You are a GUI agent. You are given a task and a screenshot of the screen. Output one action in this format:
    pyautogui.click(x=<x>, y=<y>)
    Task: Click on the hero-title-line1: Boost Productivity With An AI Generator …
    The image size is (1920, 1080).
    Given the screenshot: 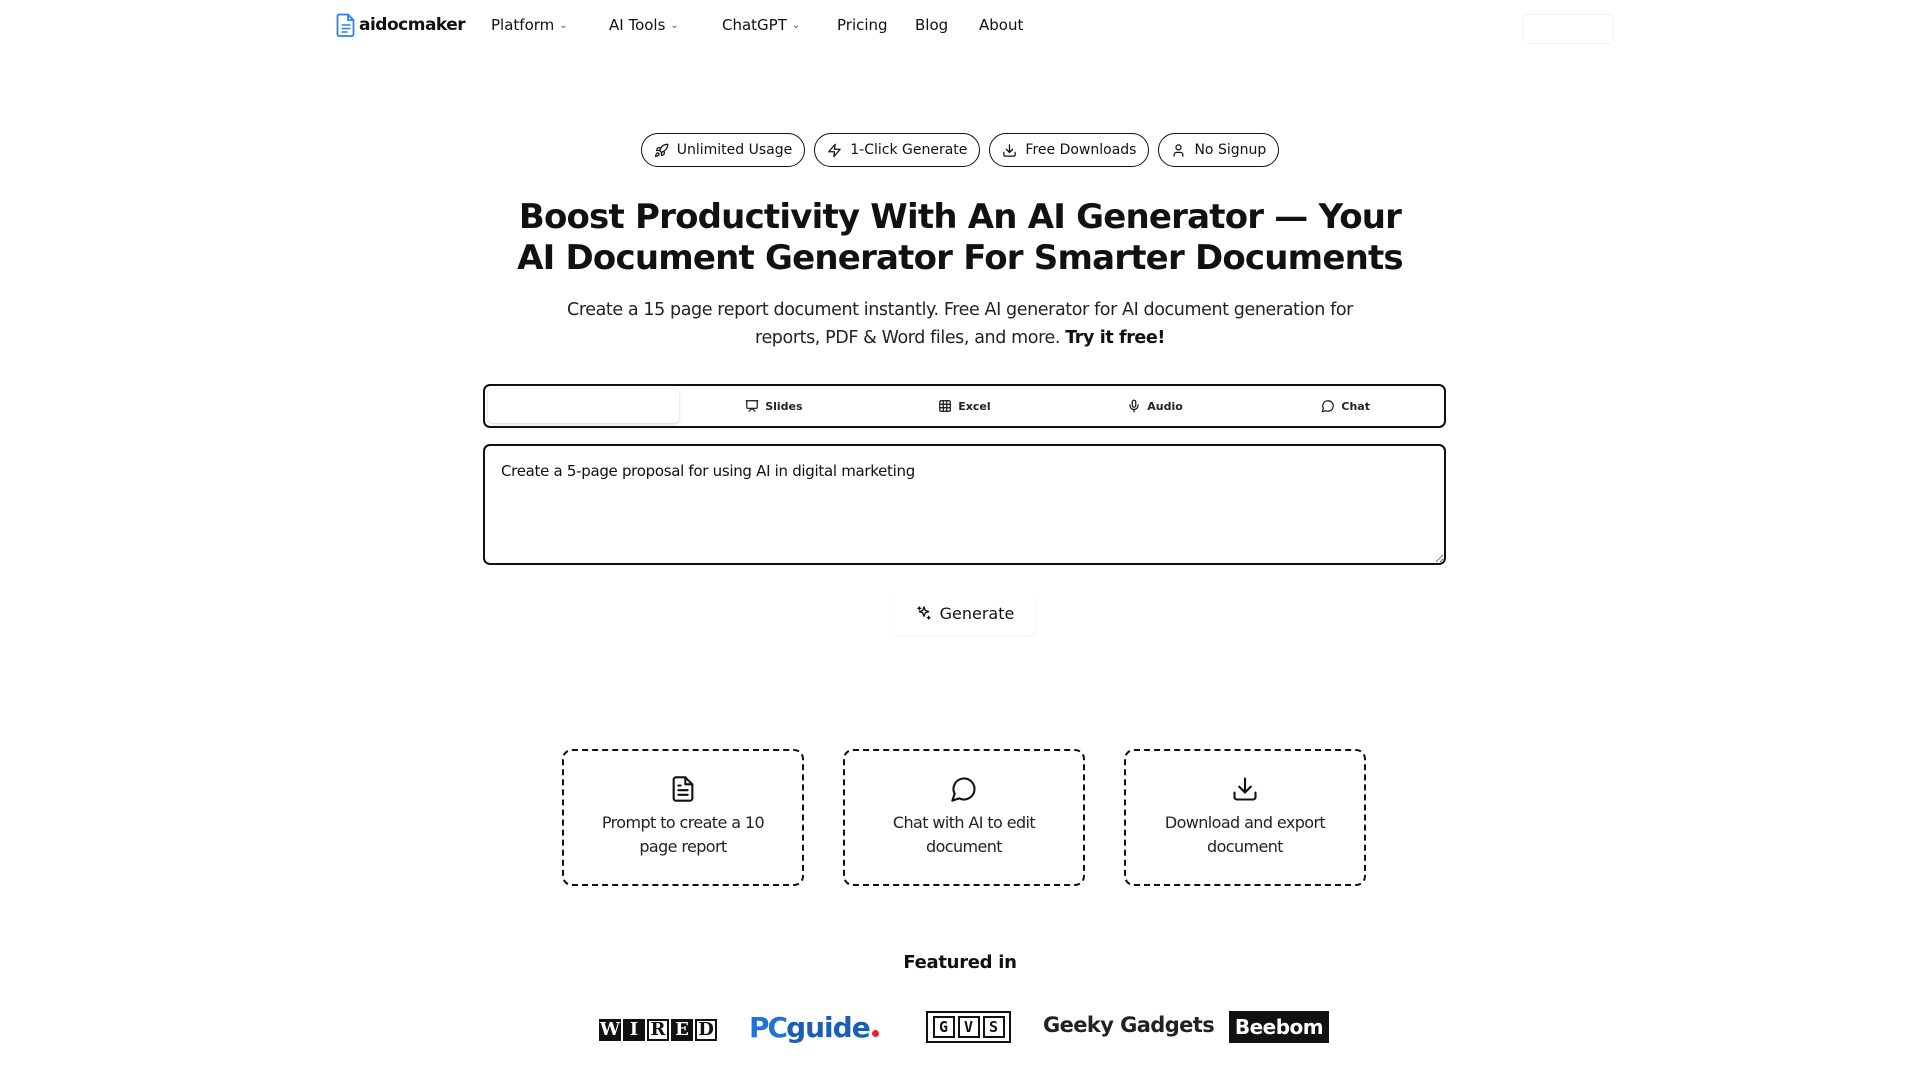 What is the action you would take?
    pyautogui.click(x=960, y=217)
    